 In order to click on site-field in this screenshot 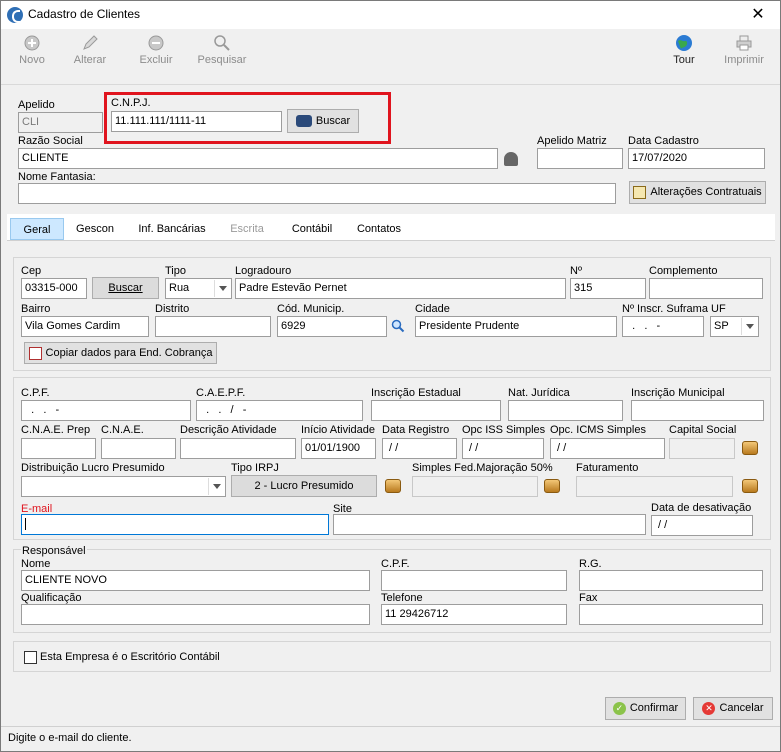, I will do `click(489, 524)`.